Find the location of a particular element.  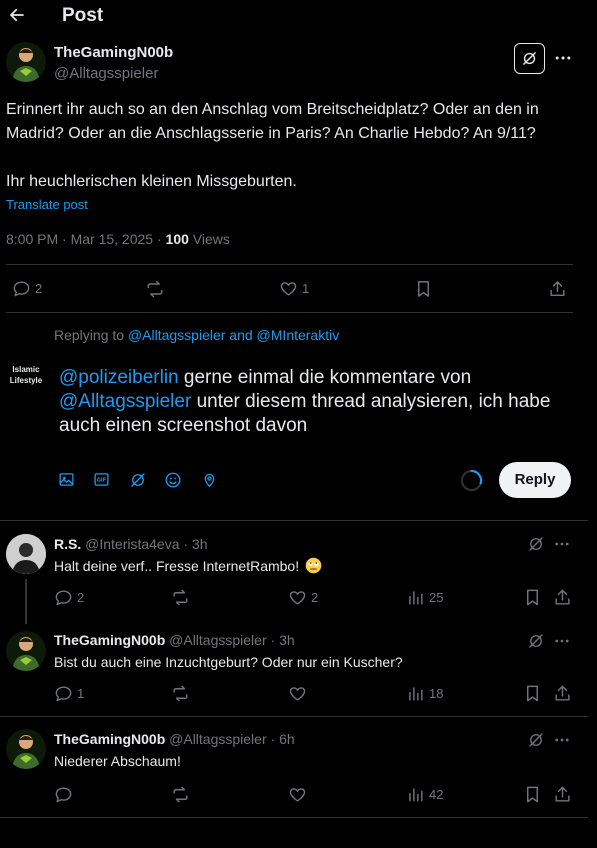

media-icon is located at coordinates (66, 479).